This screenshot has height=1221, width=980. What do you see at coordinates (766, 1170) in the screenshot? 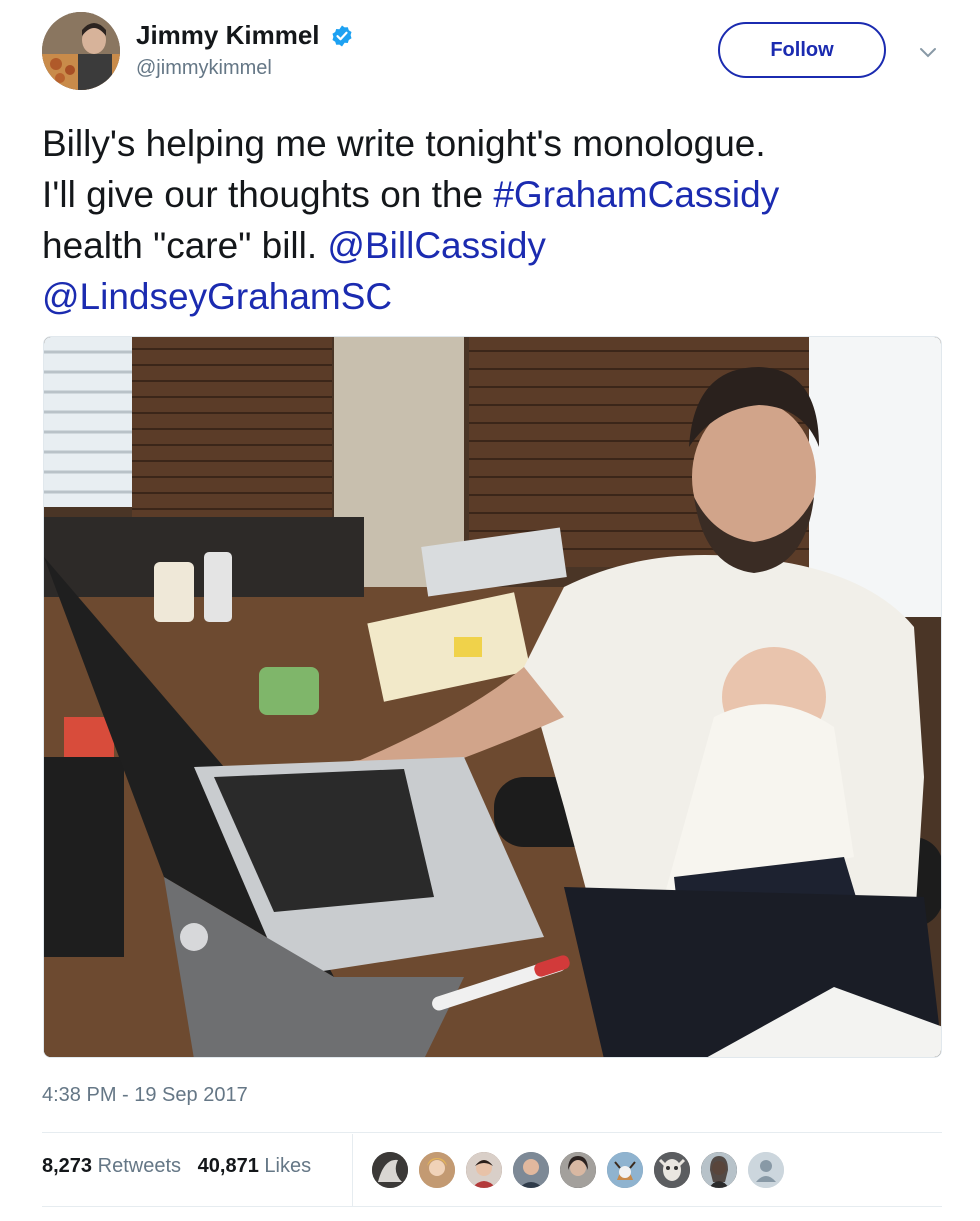
I see `default-avatar-icon` at bounding box center [766, 1170].